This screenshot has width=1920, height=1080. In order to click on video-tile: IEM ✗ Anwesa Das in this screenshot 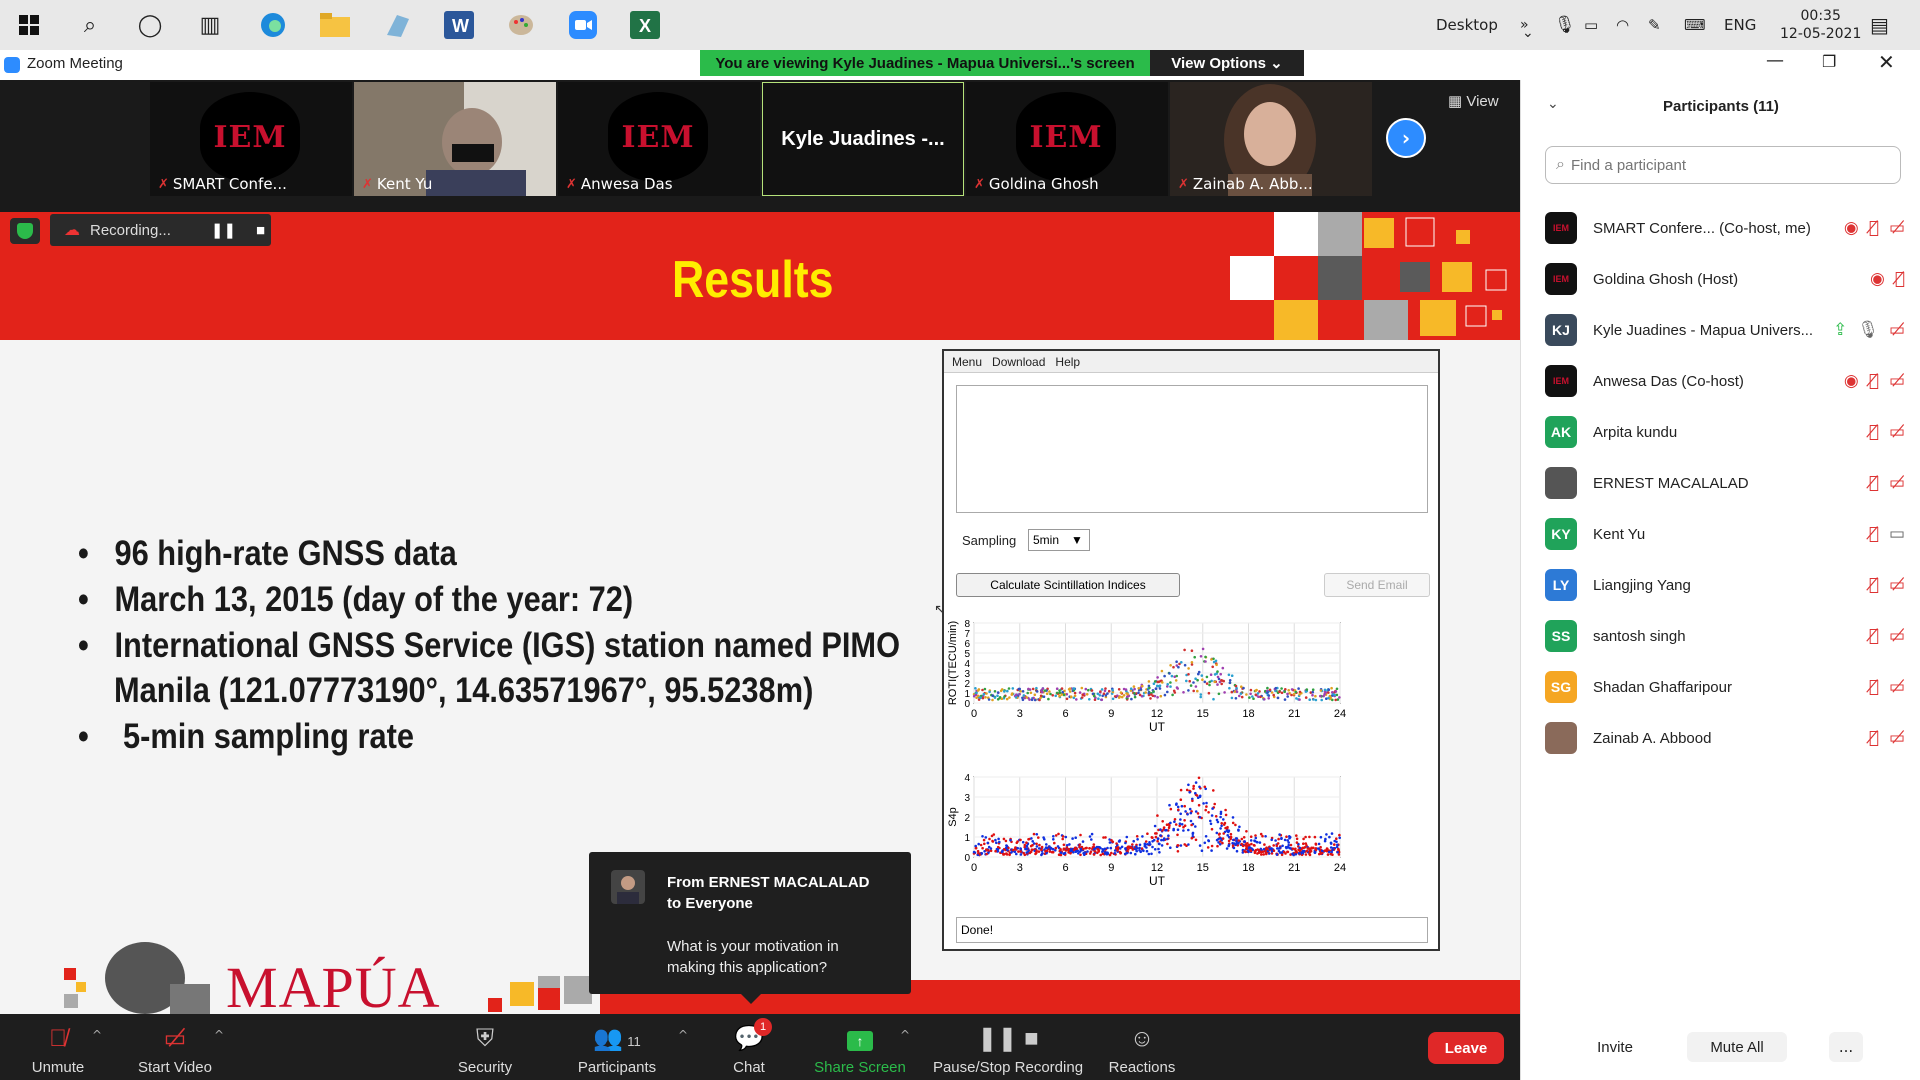, I will do `click(659, 139)`.